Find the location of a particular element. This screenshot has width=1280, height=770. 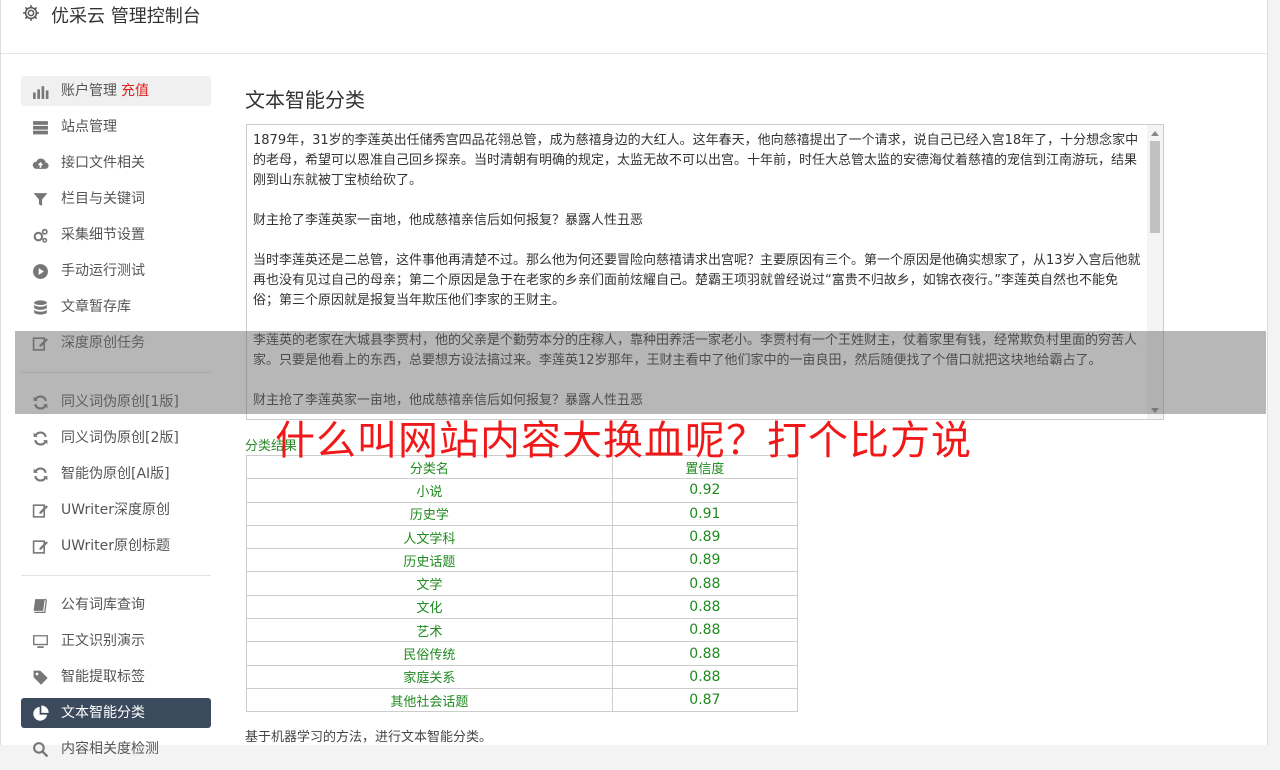

sidebar-item: 采集细节设置 is located at coordinates (116, 235).